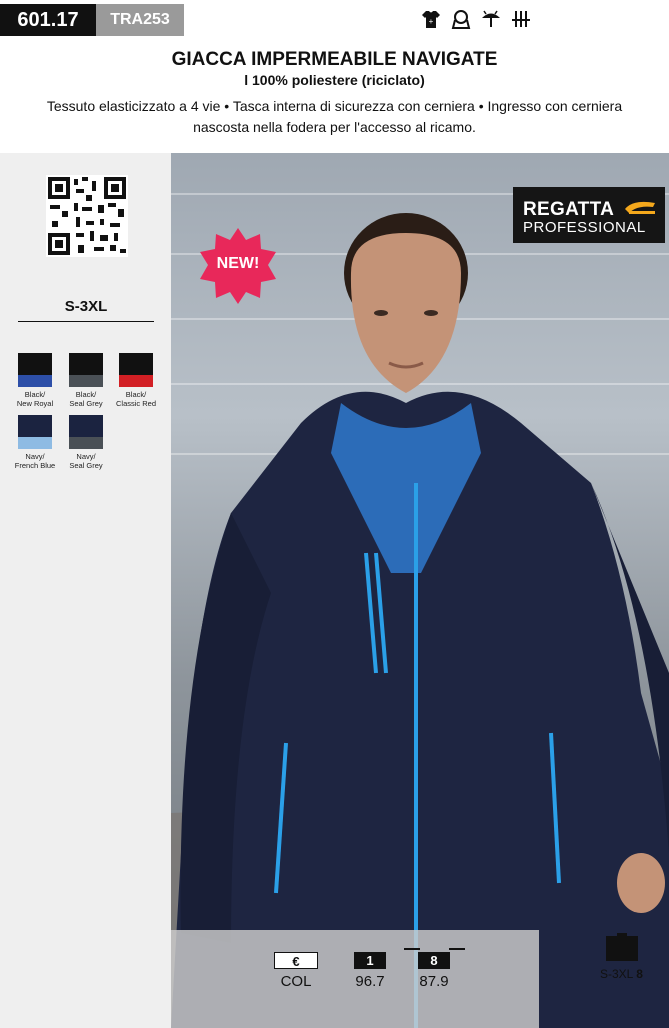 Image resolution: width=669 pixels, height=1028 pixels. I want to click on swatch-label: Black/Seal Grey, so click(86, 399).